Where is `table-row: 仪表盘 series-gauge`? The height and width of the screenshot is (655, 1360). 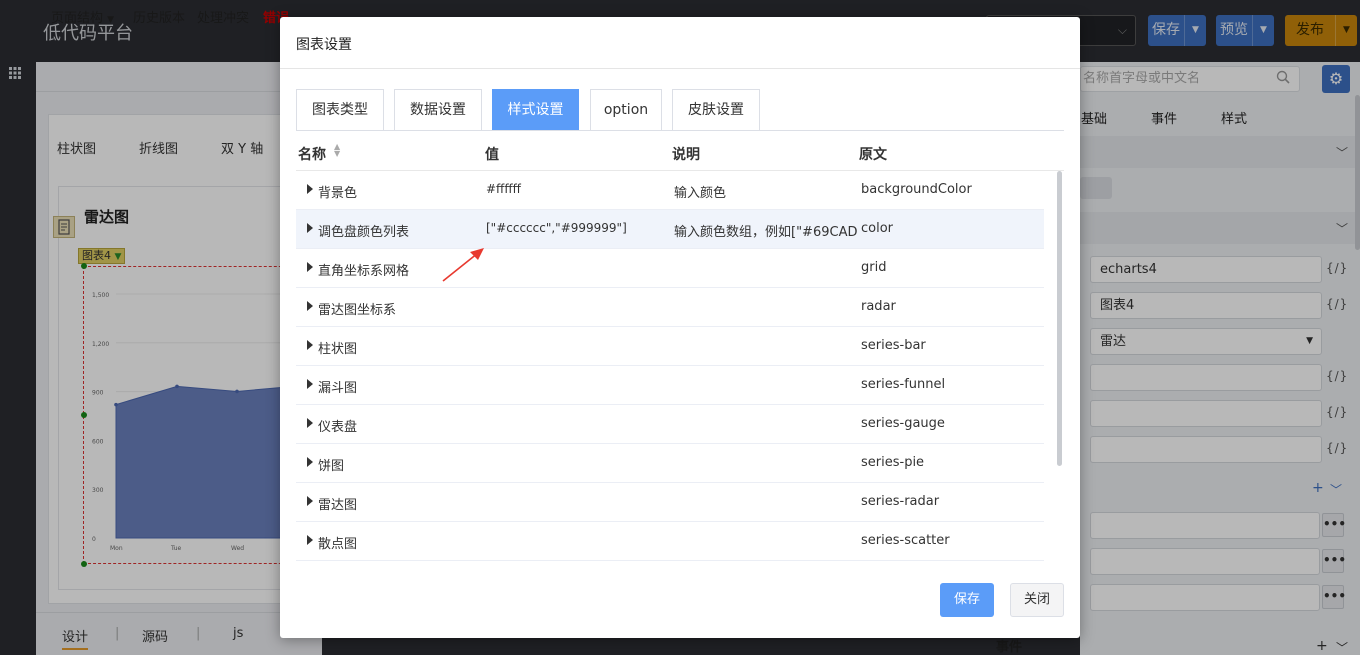 table-row: 仪表盘 series-gauge is located at coordinates (670, 424).